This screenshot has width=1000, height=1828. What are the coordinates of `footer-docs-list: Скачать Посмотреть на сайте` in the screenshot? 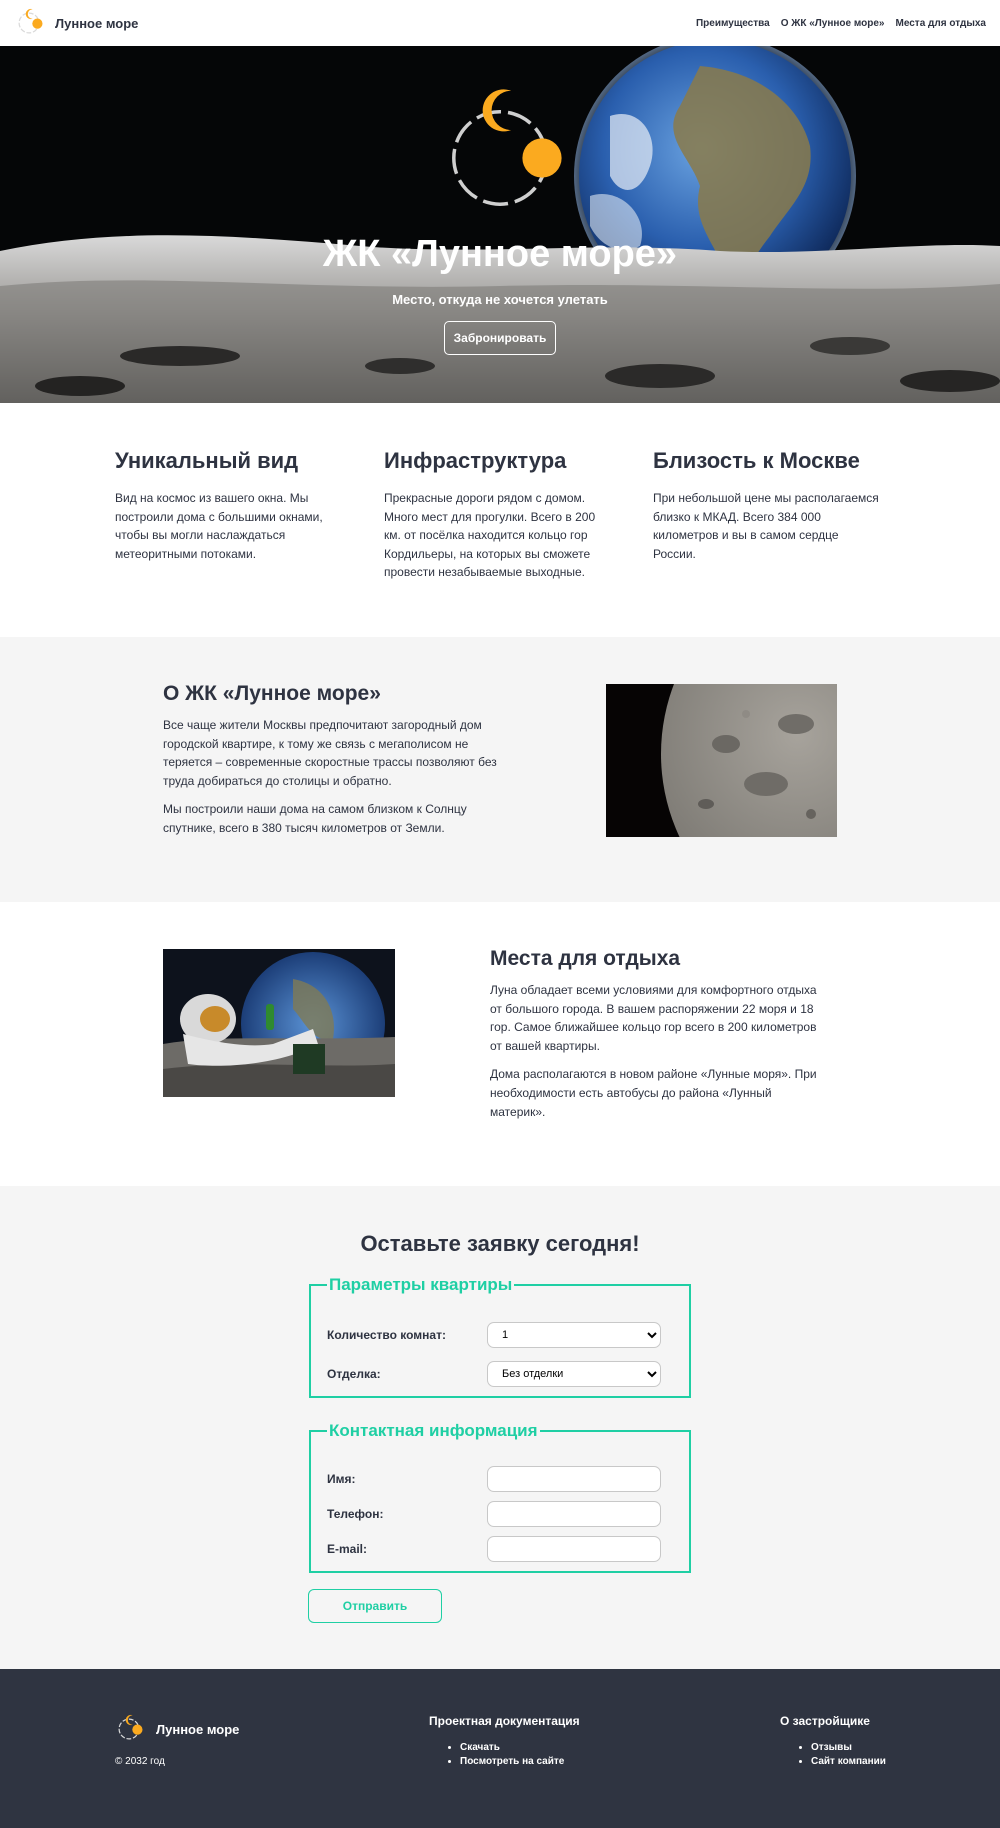 It's located at (504, 1755).